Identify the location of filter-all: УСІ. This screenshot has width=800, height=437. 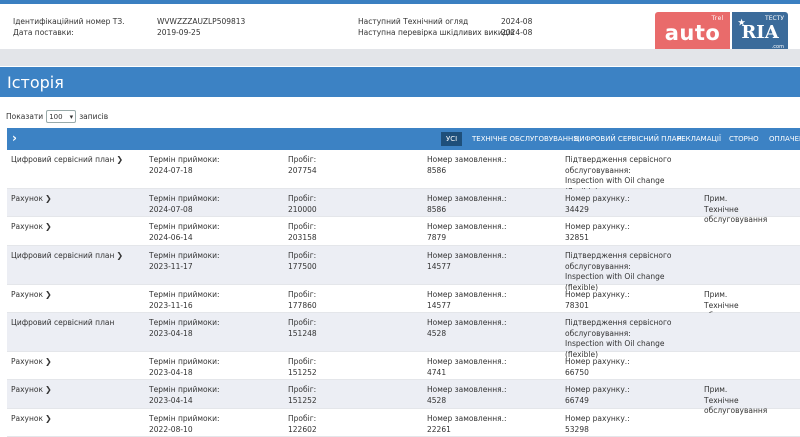
(452, 139).